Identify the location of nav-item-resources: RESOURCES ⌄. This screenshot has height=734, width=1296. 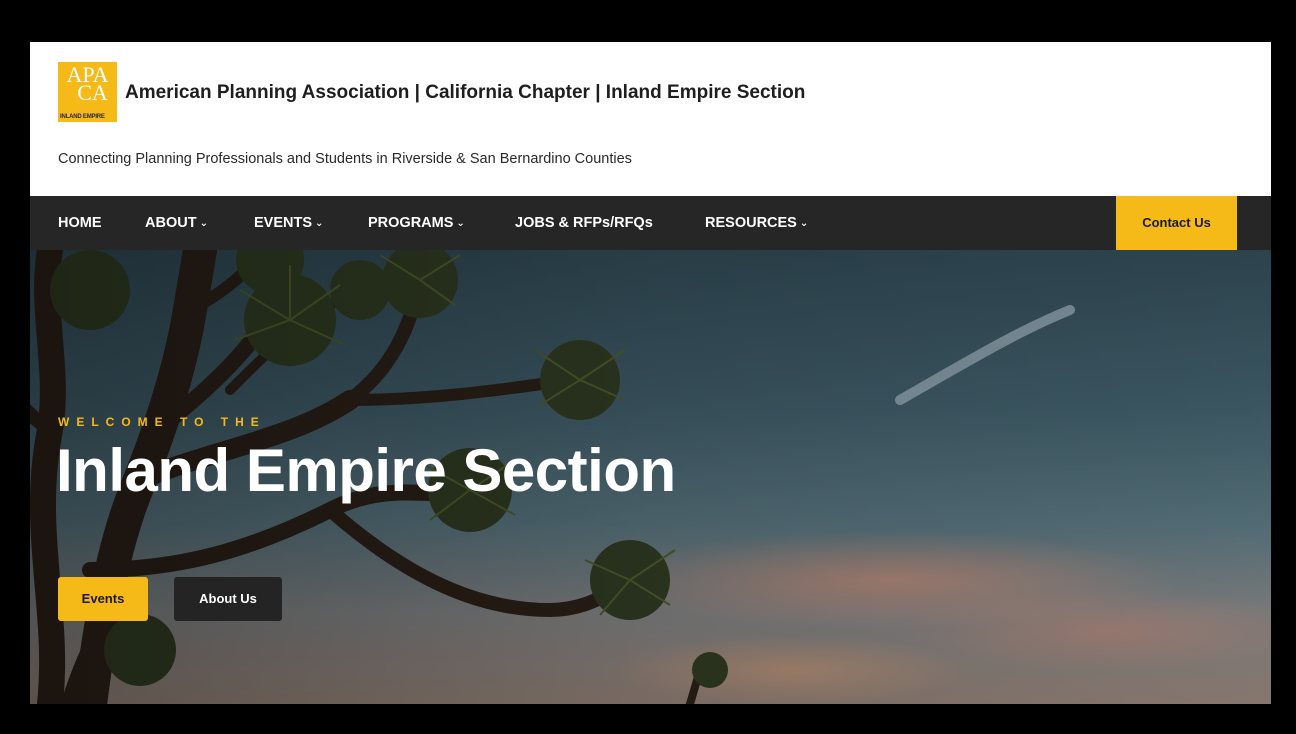
(756, 223).